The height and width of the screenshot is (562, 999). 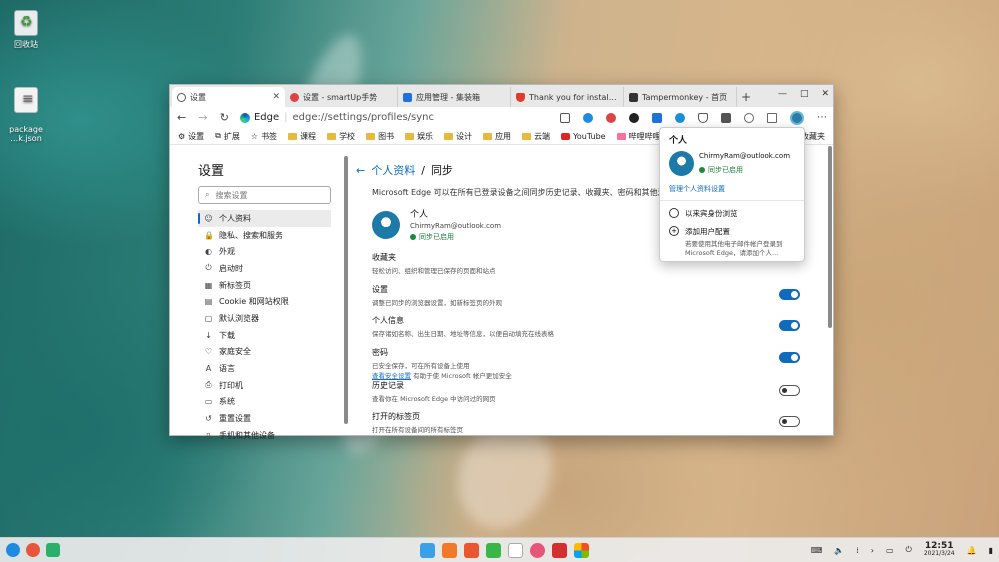 What do you see at coordinates (341, 136) in the screenshot?
I see `bookmark-folder-school: 学校` at bounding box center [341, 136].